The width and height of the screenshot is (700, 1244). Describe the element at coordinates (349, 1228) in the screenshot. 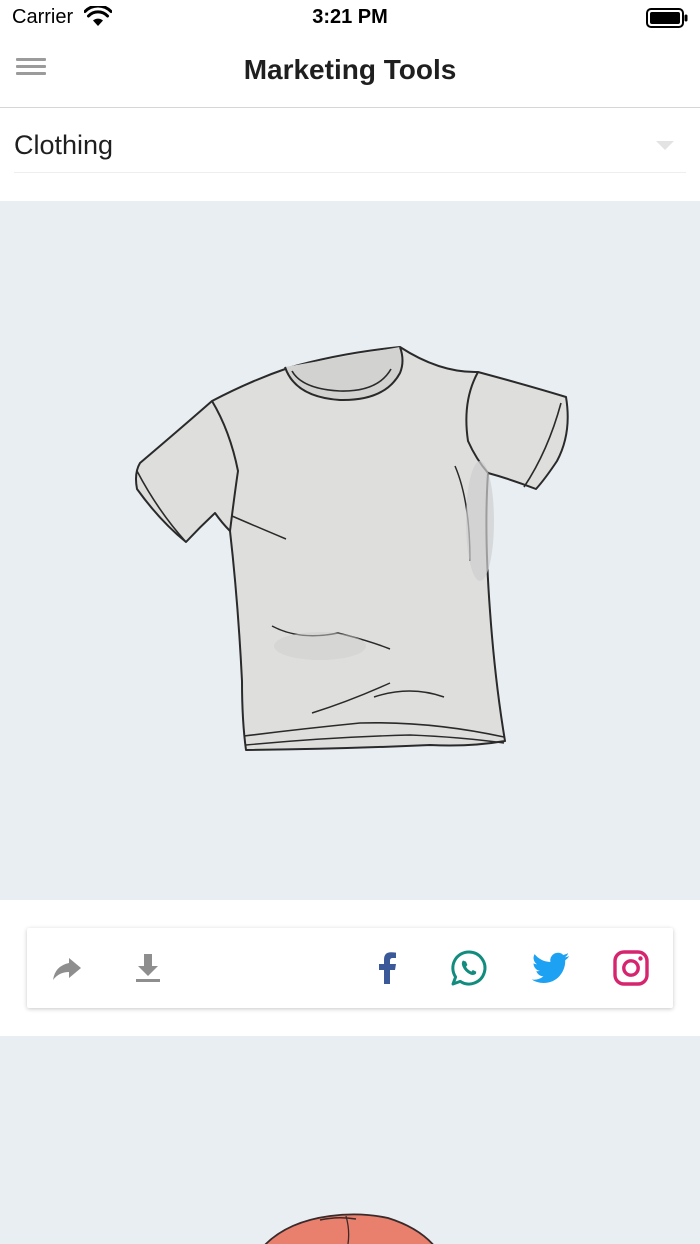

I see `cap-illustration` at that location.